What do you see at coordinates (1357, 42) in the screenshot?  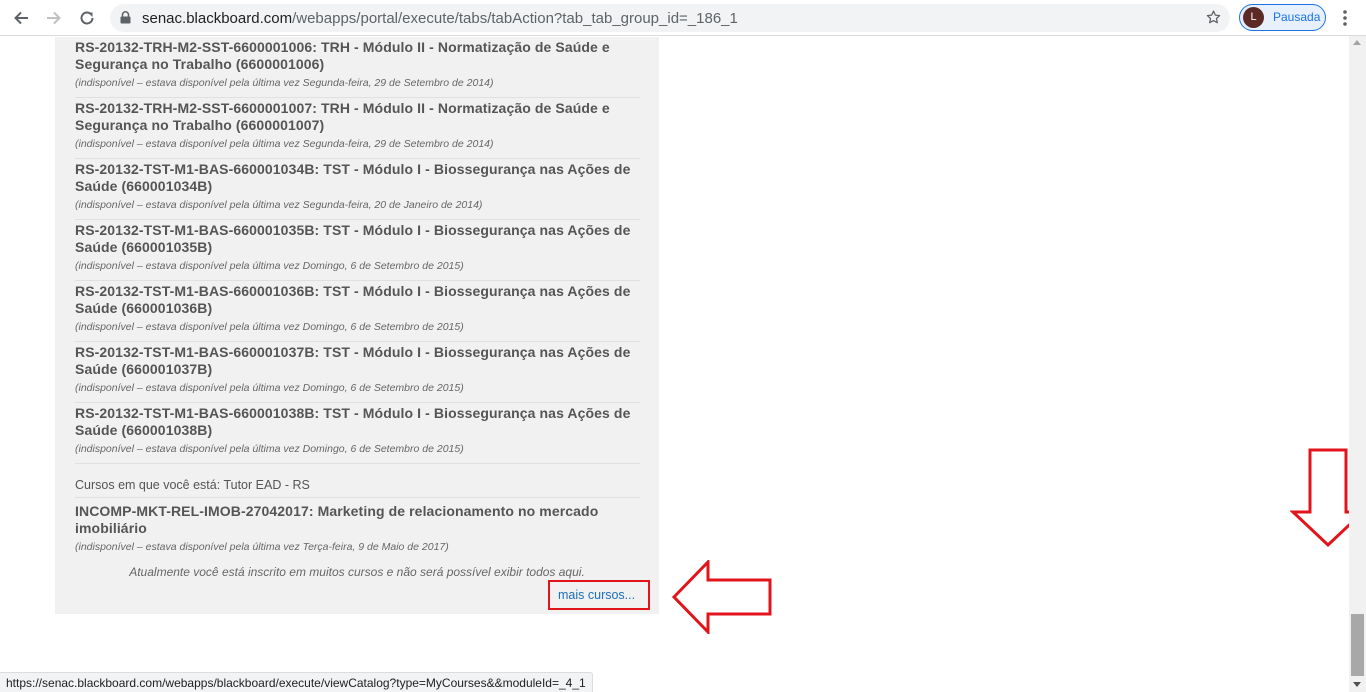 I see `scroll-up-icon` at bounding box center [1357, 42].